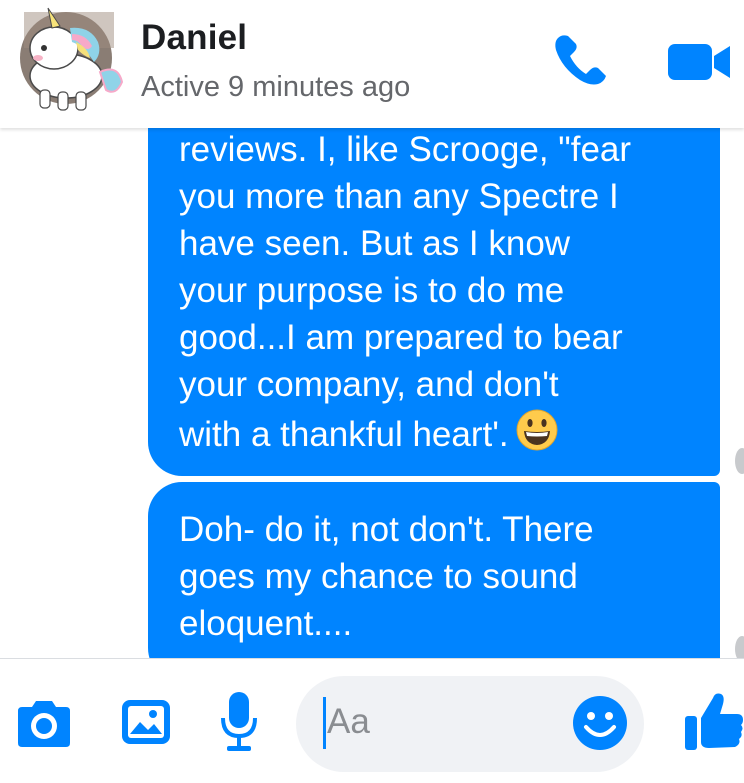 Image resolution: width=744 pixels, height=783 pixels. I want to click on camera-icon, so click(44, 724).